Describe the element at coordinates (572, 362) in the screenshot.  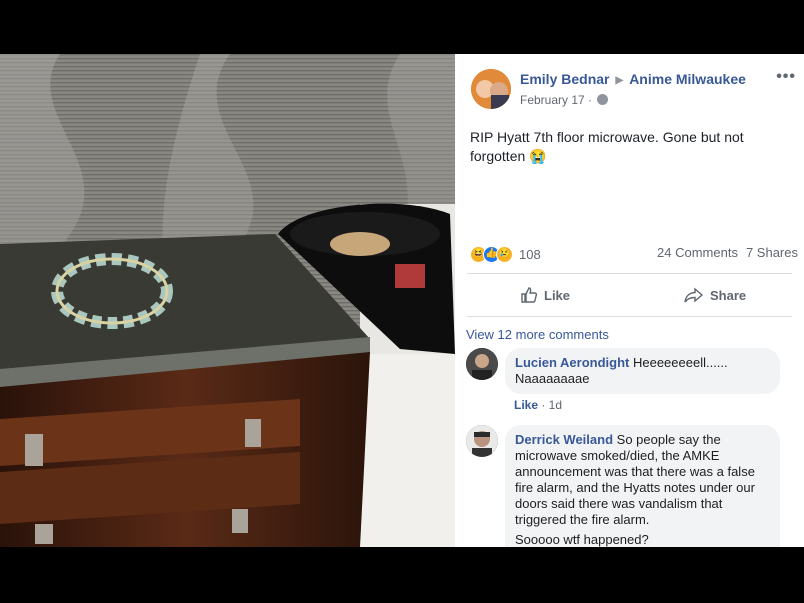
I see `commenter-name: Lucien Aerondight` at that location.